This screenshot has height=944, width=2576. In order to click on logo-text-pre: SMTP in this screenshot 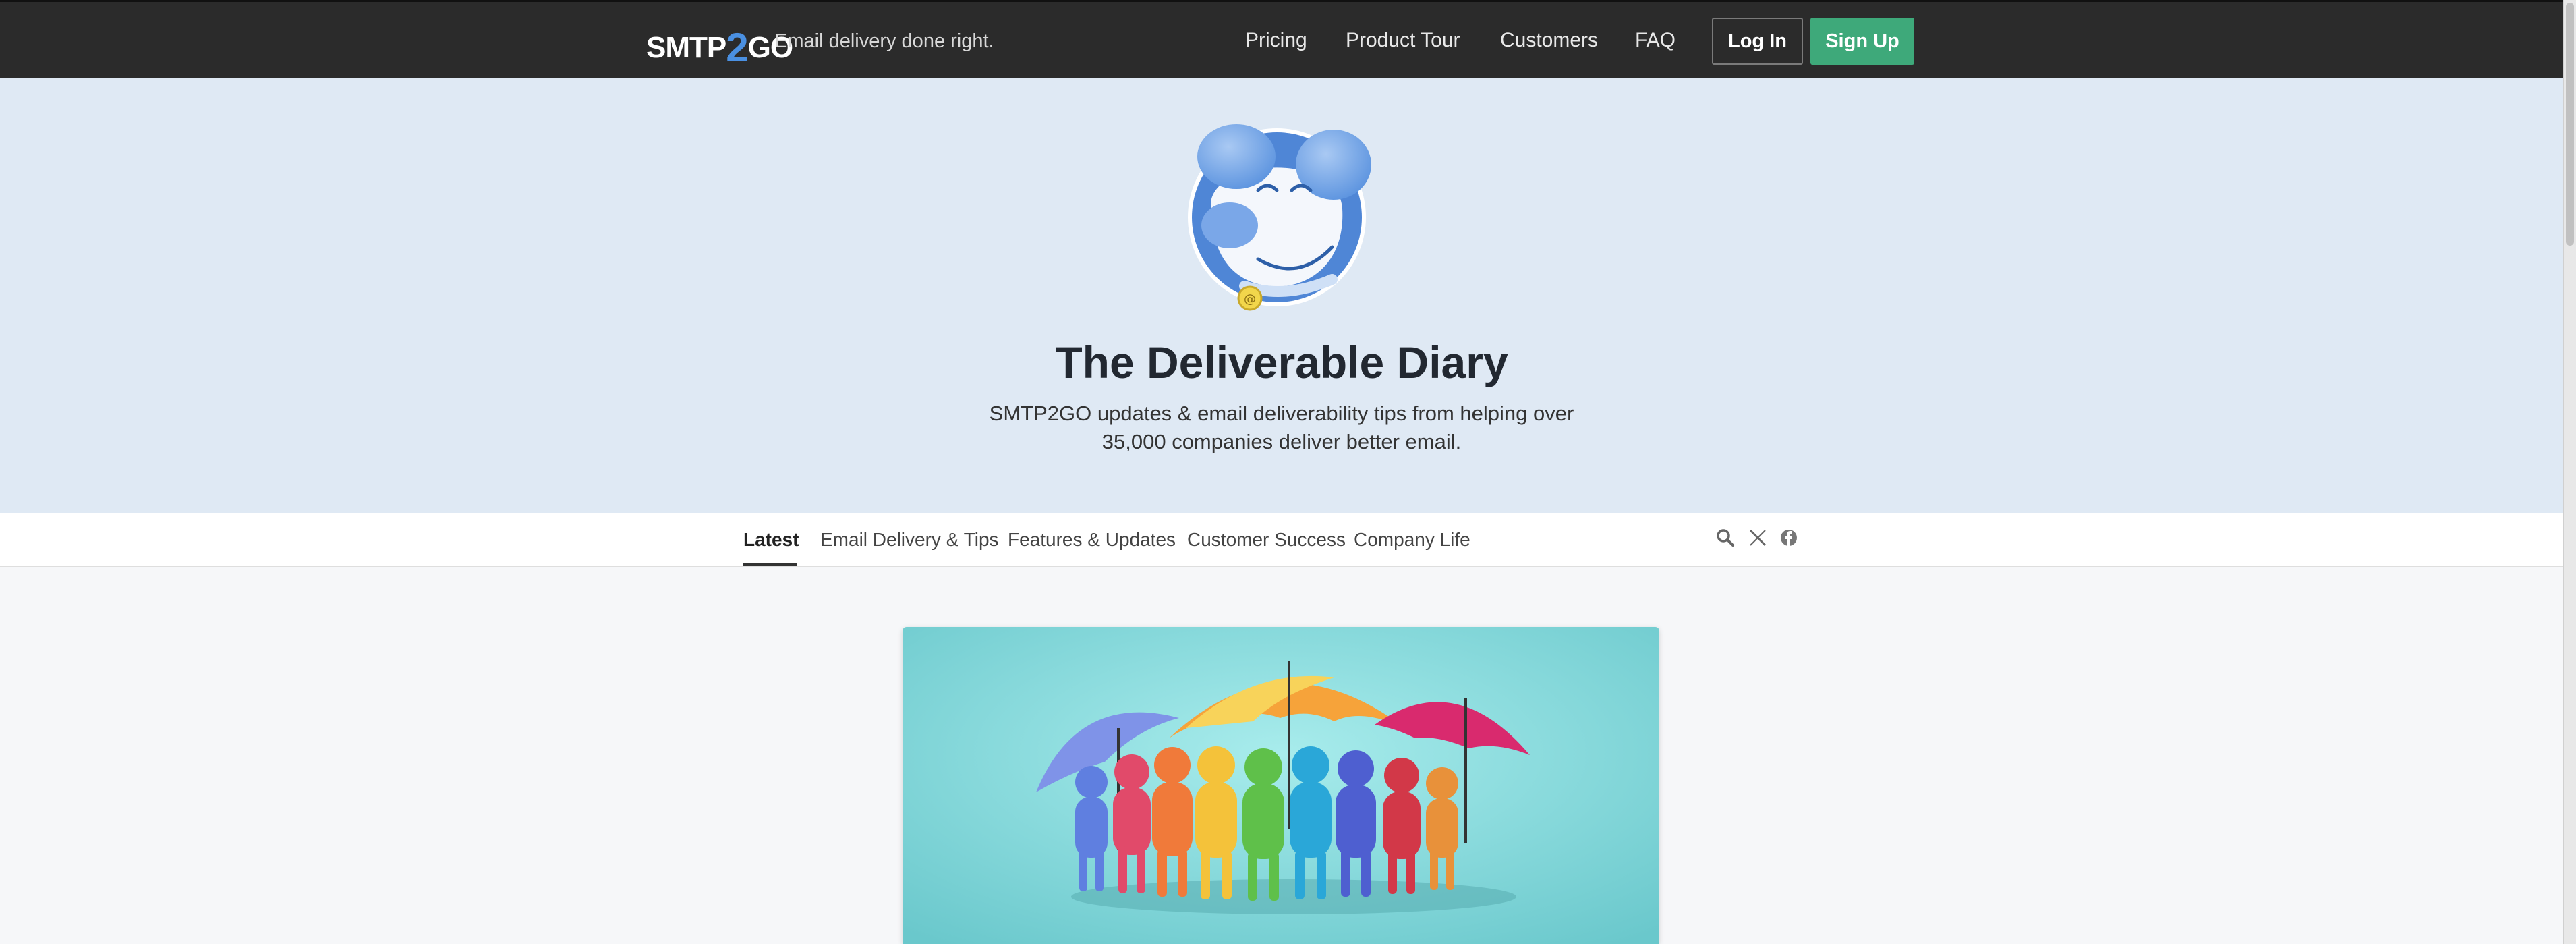, I will do `click(686, 47)`.